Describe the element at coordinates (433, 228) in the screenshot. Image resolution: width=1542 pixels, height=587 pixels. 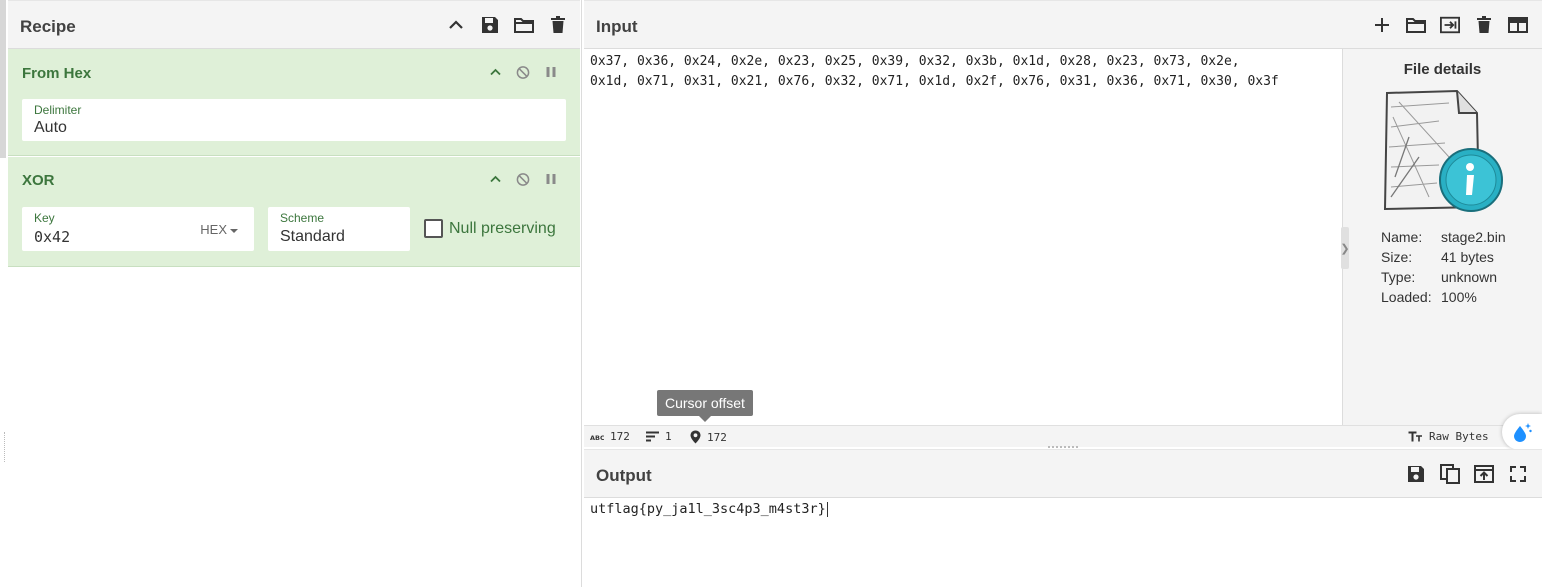
I see `checkbox-box` at that location.